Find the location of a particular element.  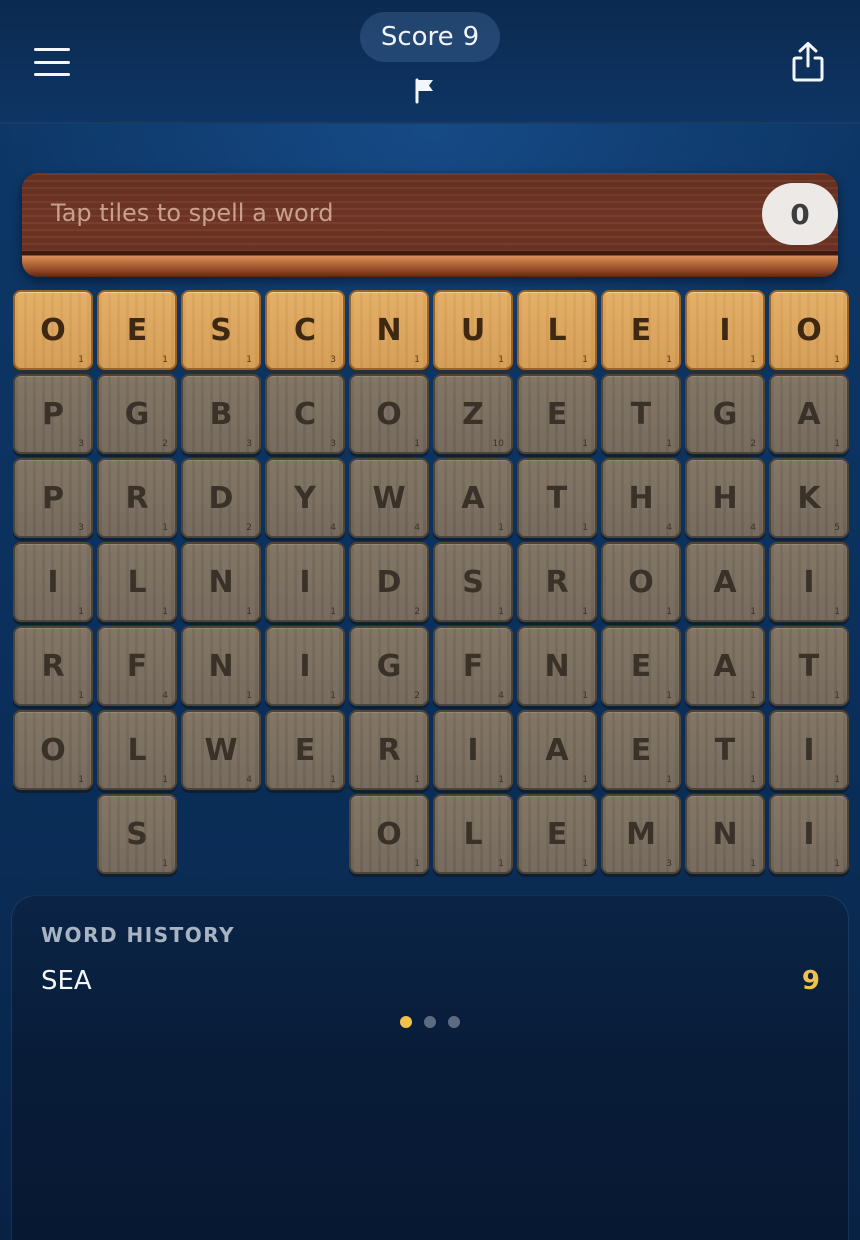

letter-tile: K5 is located at coordinates (809, 498).